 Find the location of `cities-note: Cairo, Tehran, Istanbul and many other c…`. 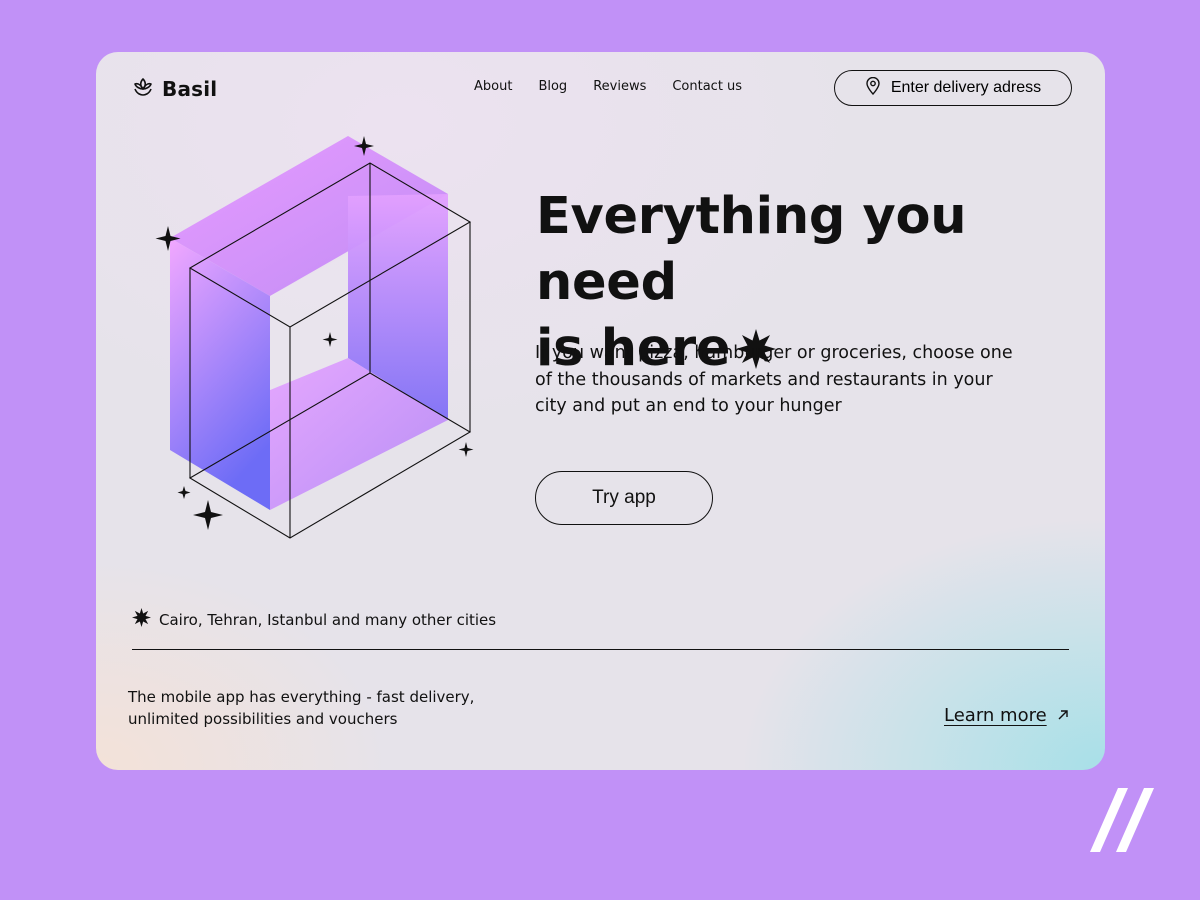

cities-note: Cairo, Tehran, Istanbul and many other c… is located at coordinates (314, 619).